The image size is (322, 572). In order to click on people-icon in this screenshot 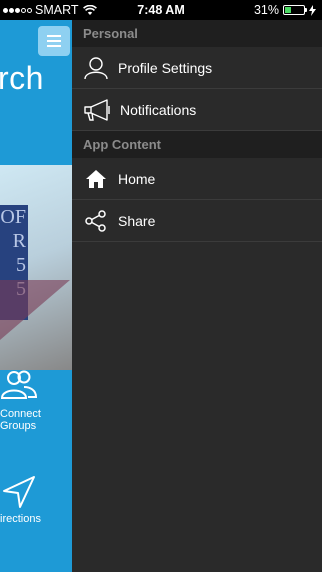, I will do `click(19, 384)`.